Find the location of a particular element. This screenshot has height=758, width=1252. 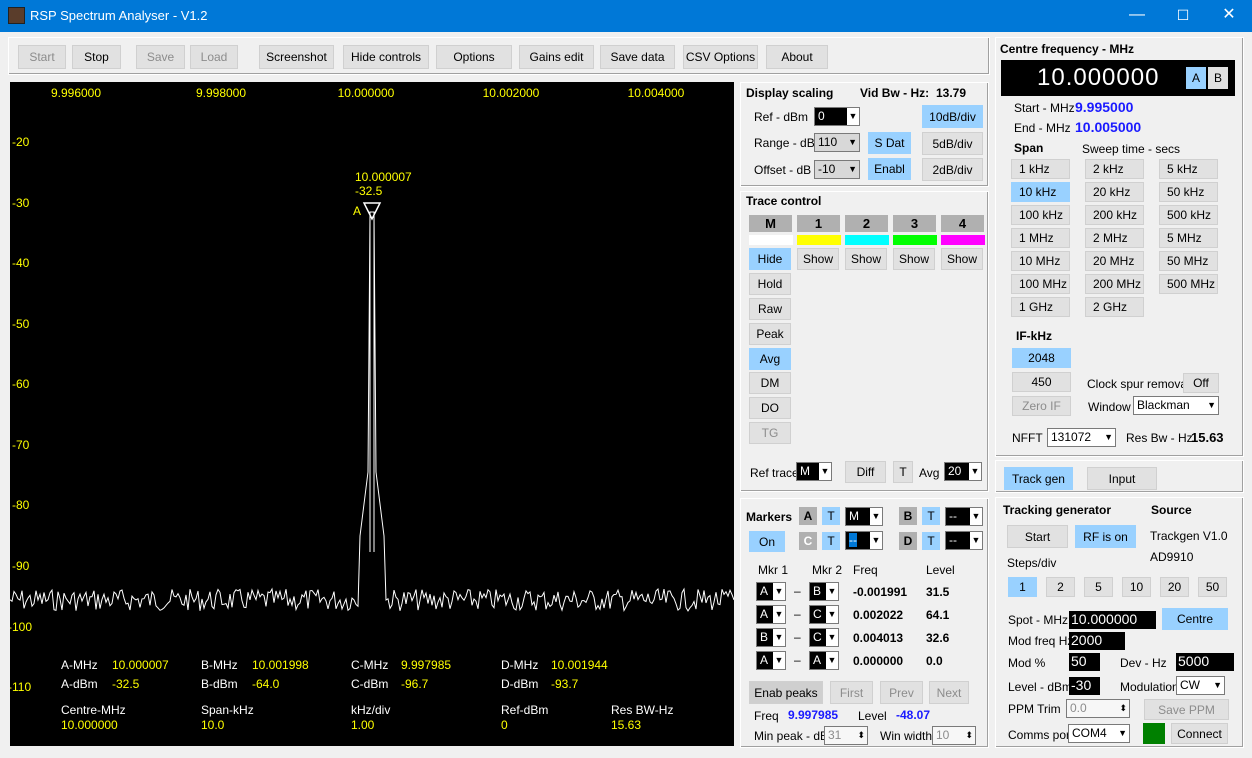

centre-button: Centre is located at coordinates (1195, 619).